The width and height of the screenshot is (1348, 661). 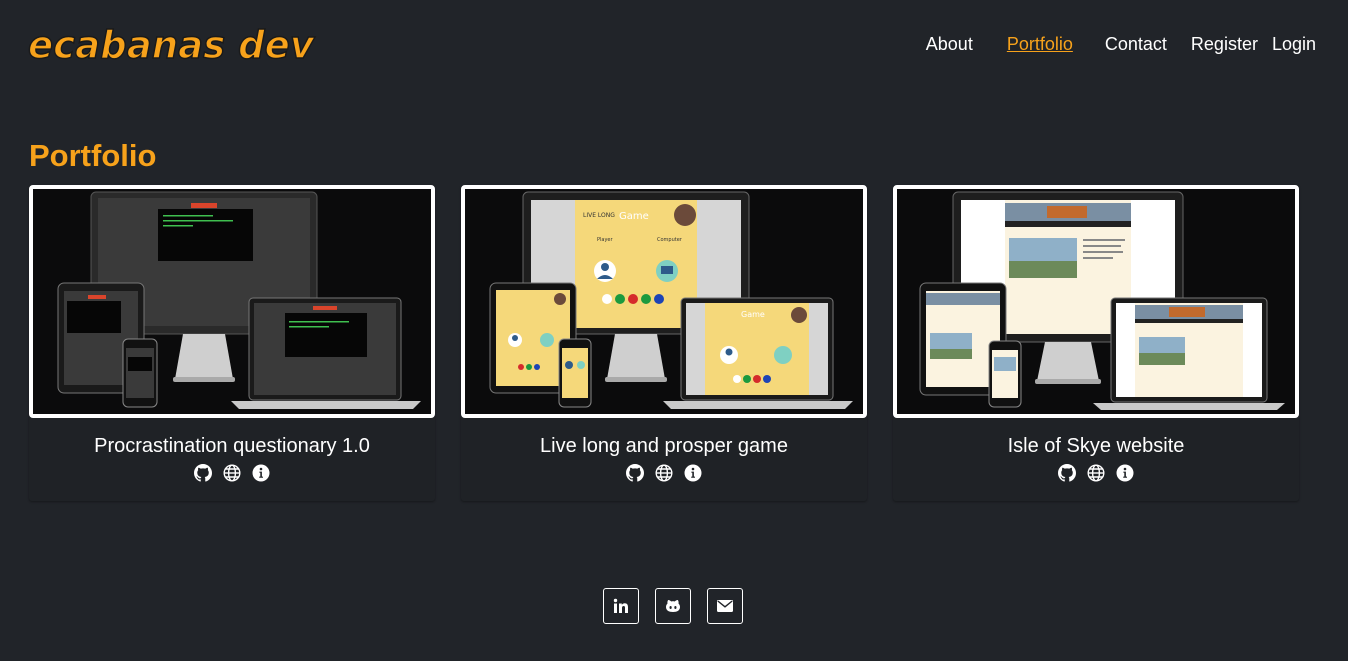 I want to click on email-button, so click(x=725, y=606).